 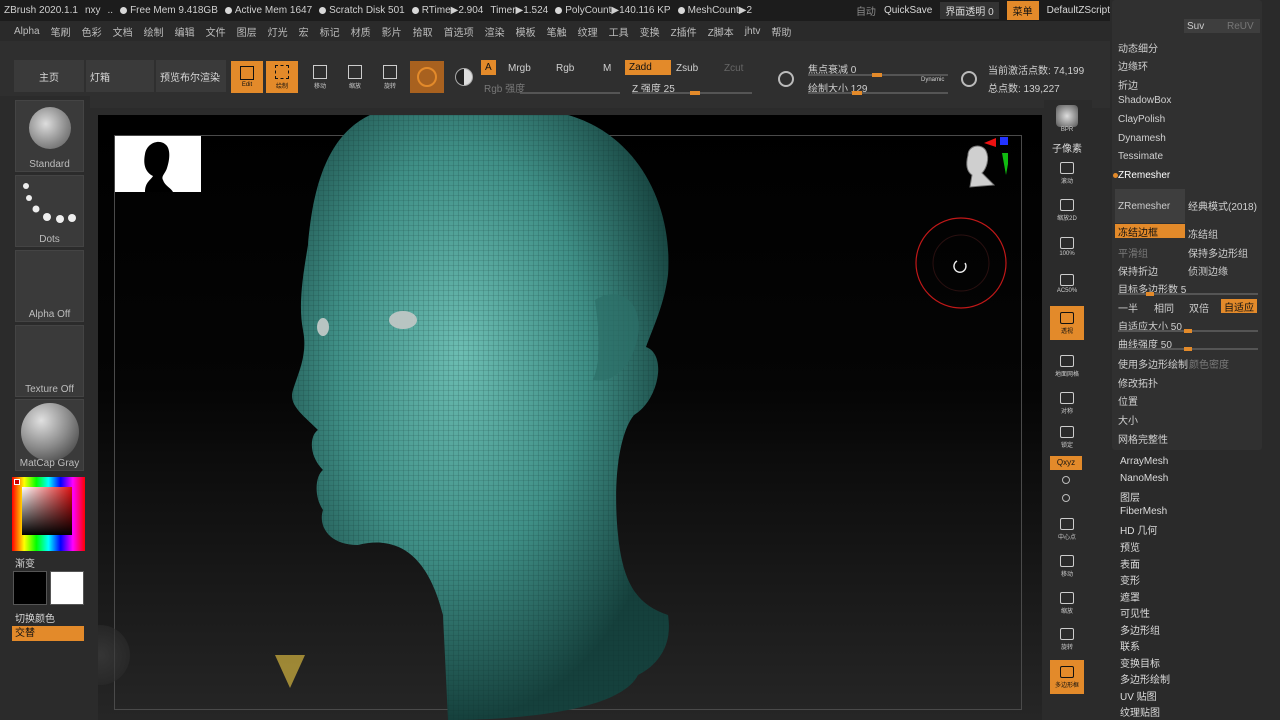 I want to click on color-density-slider: 颜色密度, so click(x=1209, y=363).